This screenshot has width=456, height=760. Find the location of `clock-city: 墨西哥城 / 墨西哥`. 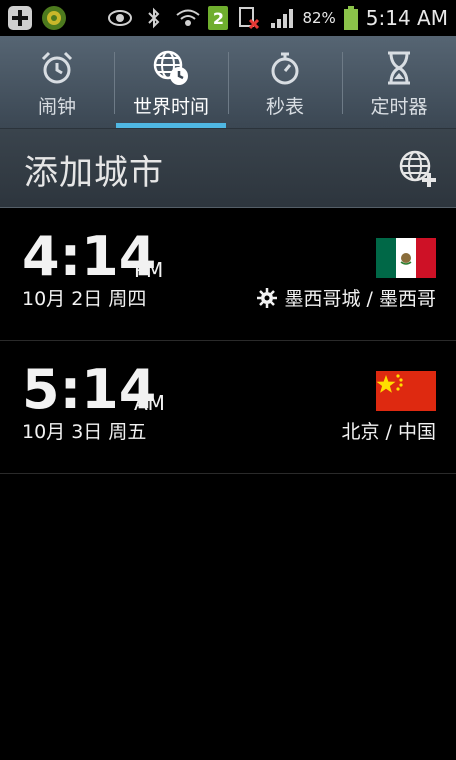

clock-city: 墨西哥城 / 墨西哥 is located at coordinates (346, 297).